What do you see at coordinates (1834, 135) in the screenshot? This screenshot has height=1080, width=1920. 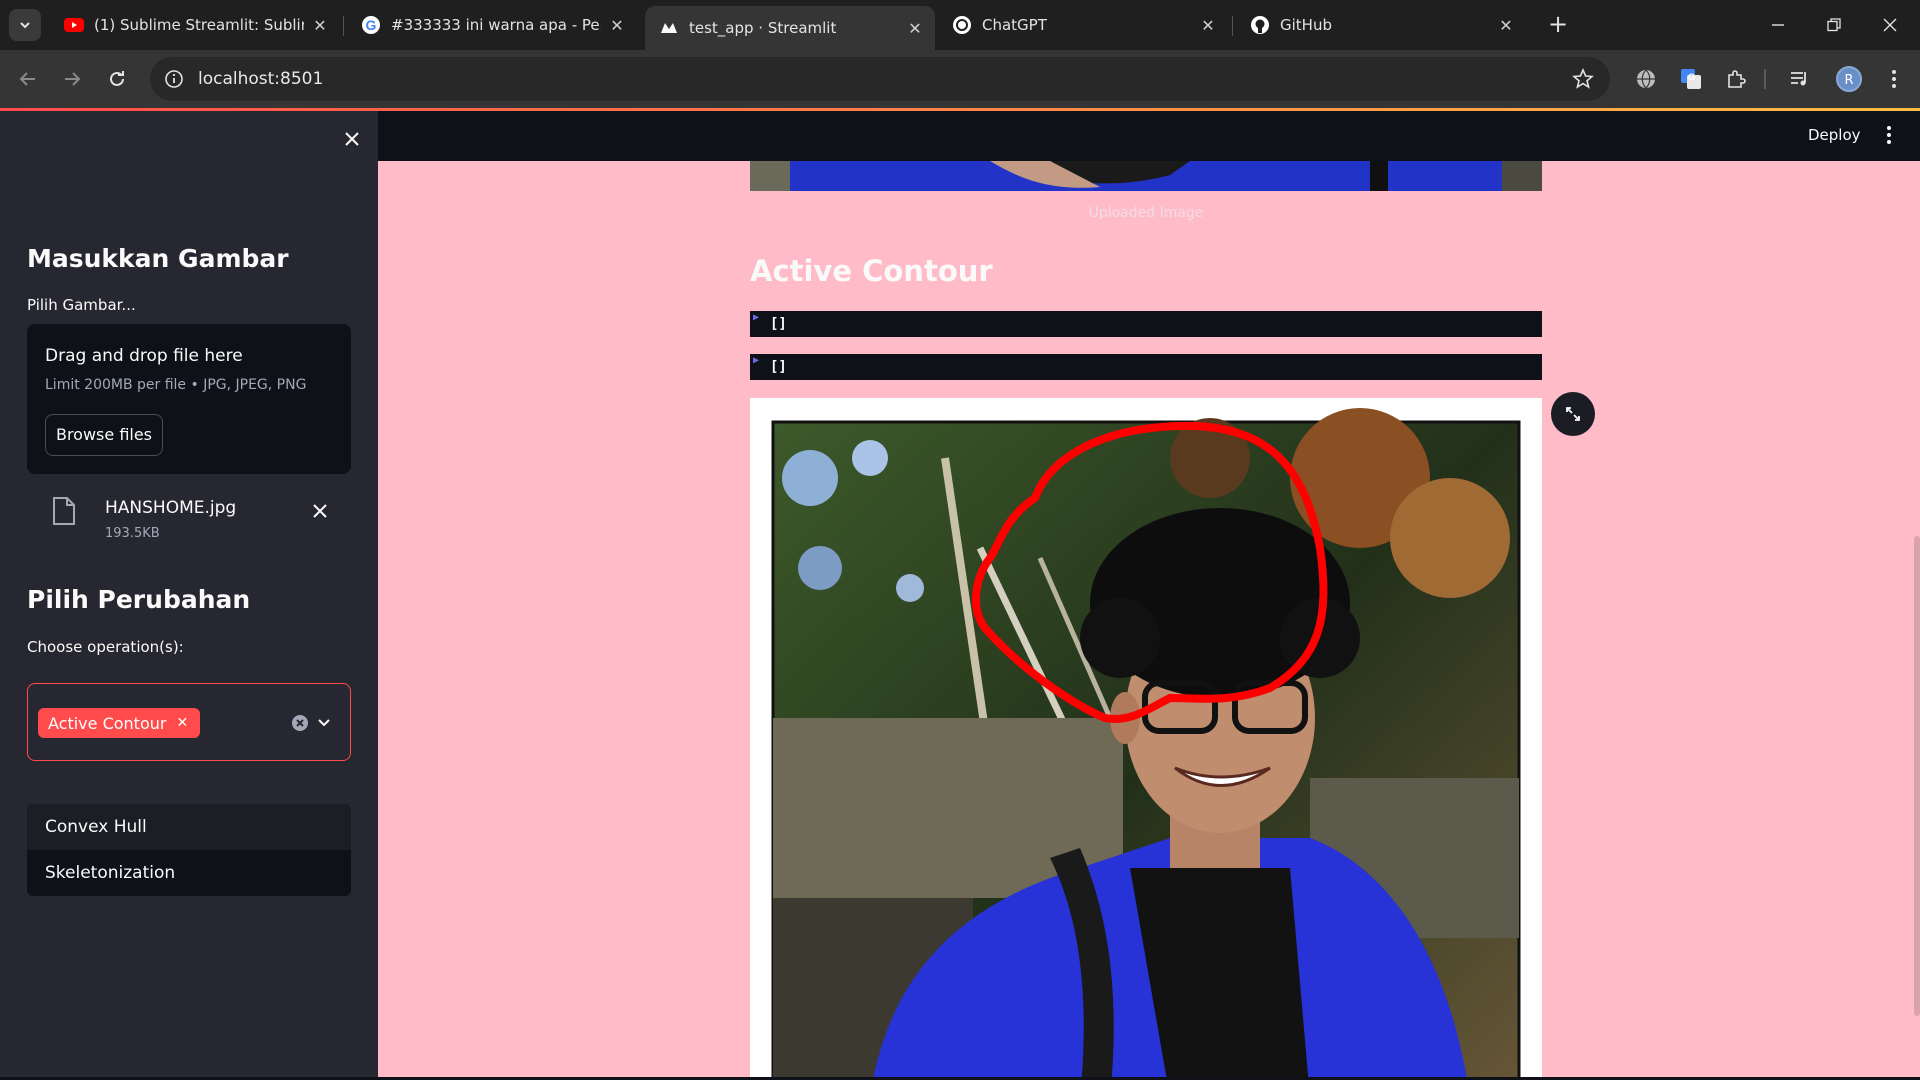 I see `deploy-button: Deploy` at bounding box center [1834, 135].